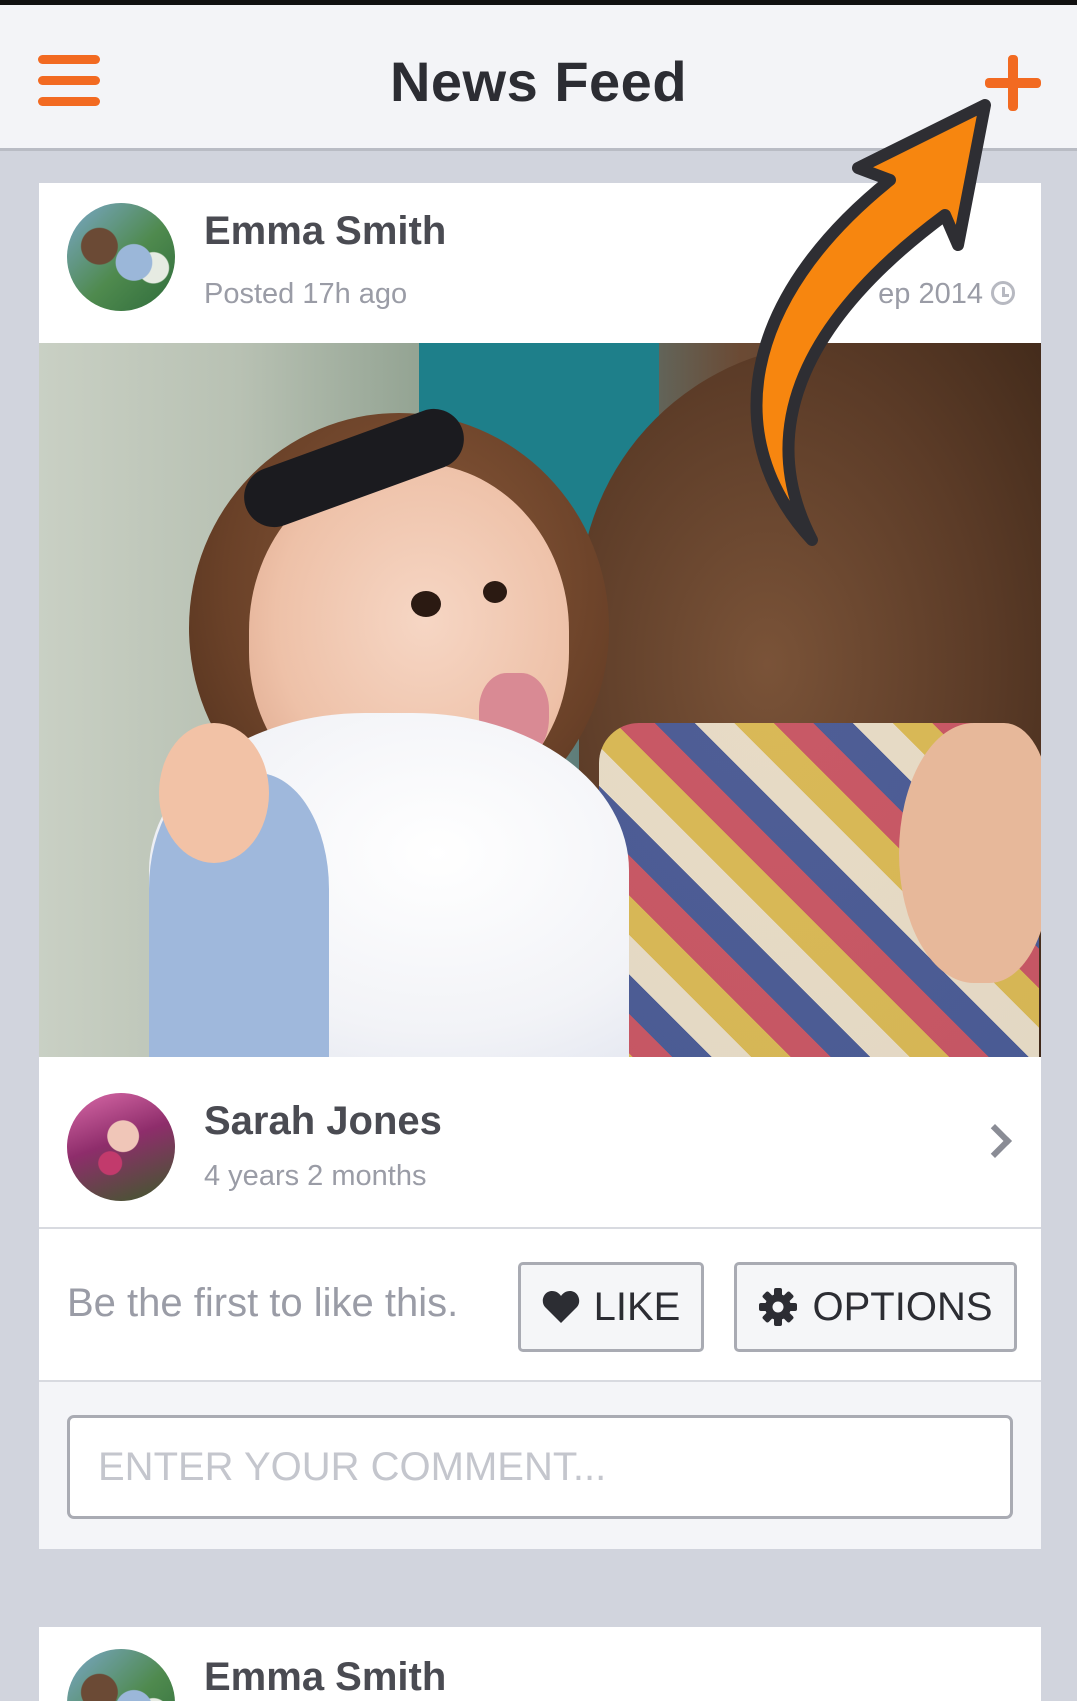 The image size is (1077, 1701). What do you see at coordinates (995, 1141) in the screenshot?
I see `chevron-right-icon` at bounding box center [995, 1141].